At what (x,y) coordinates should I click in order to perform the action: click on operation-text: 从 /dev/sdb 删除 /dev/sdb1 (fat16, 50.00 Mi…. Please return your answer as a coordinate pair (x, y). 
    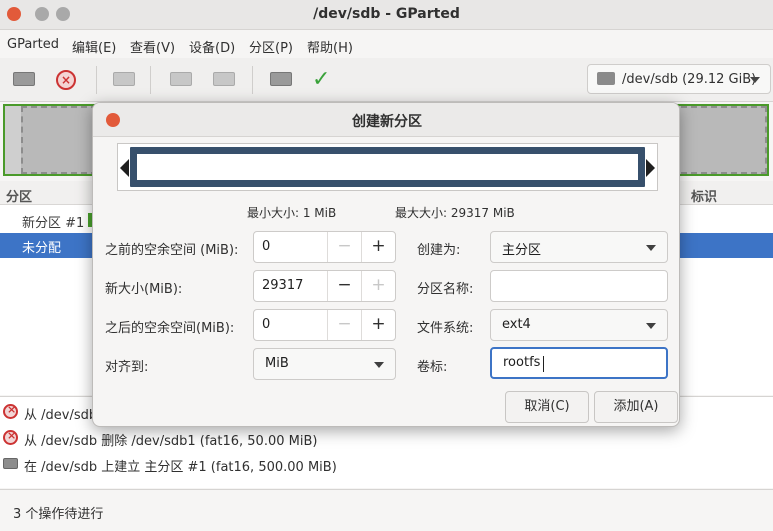
    Looking at the image, I should click on (171, 441).